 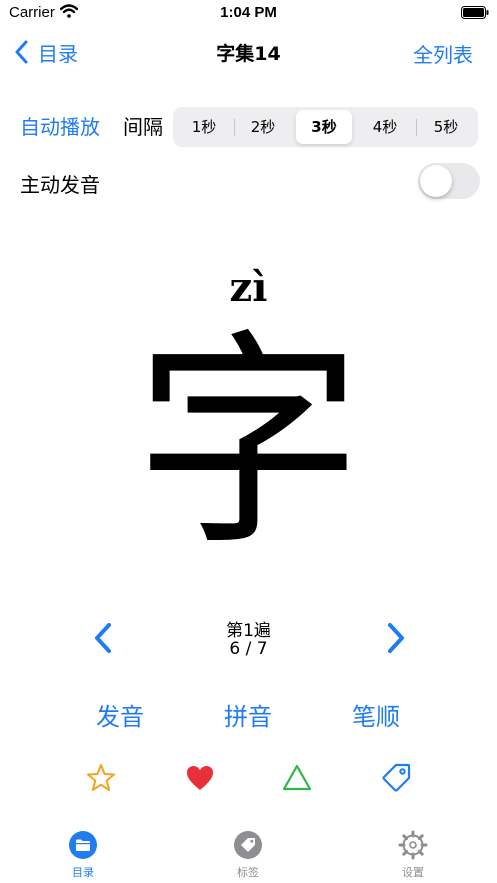 I want to click on marker-icon-row, so click(x=248, y=778).